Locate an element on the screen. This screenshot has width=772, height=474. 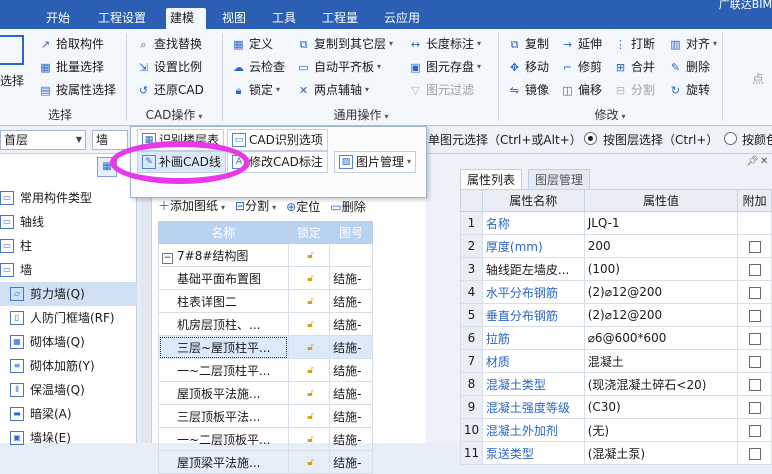
table-row: 11 泵送类型 (混凝土泵) is located at coordinates (616, 453).